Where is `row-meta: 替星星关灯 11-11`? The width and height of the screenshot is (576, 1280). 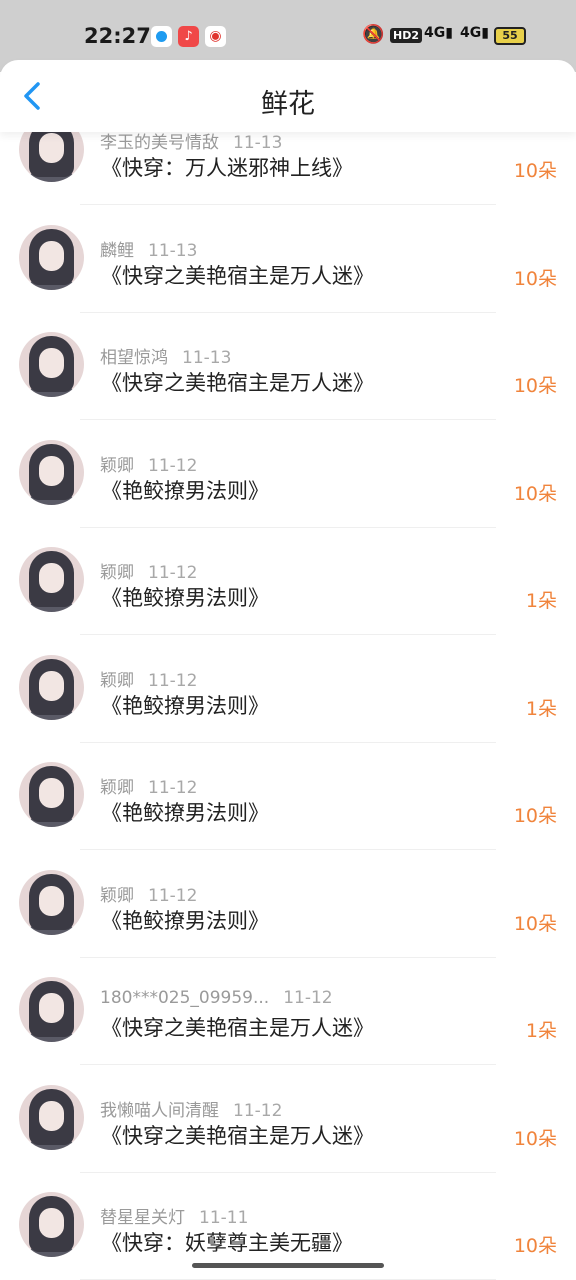
row-meta: 替星星关灯 11-11 is located at coordinates (174, 1215).